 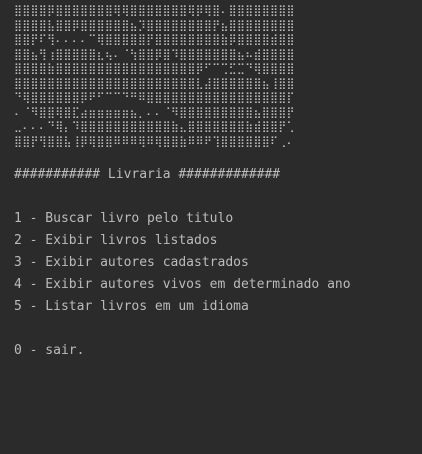 I want to click on menu-option-exit: 0 - sair., so click(x=49, y=350).